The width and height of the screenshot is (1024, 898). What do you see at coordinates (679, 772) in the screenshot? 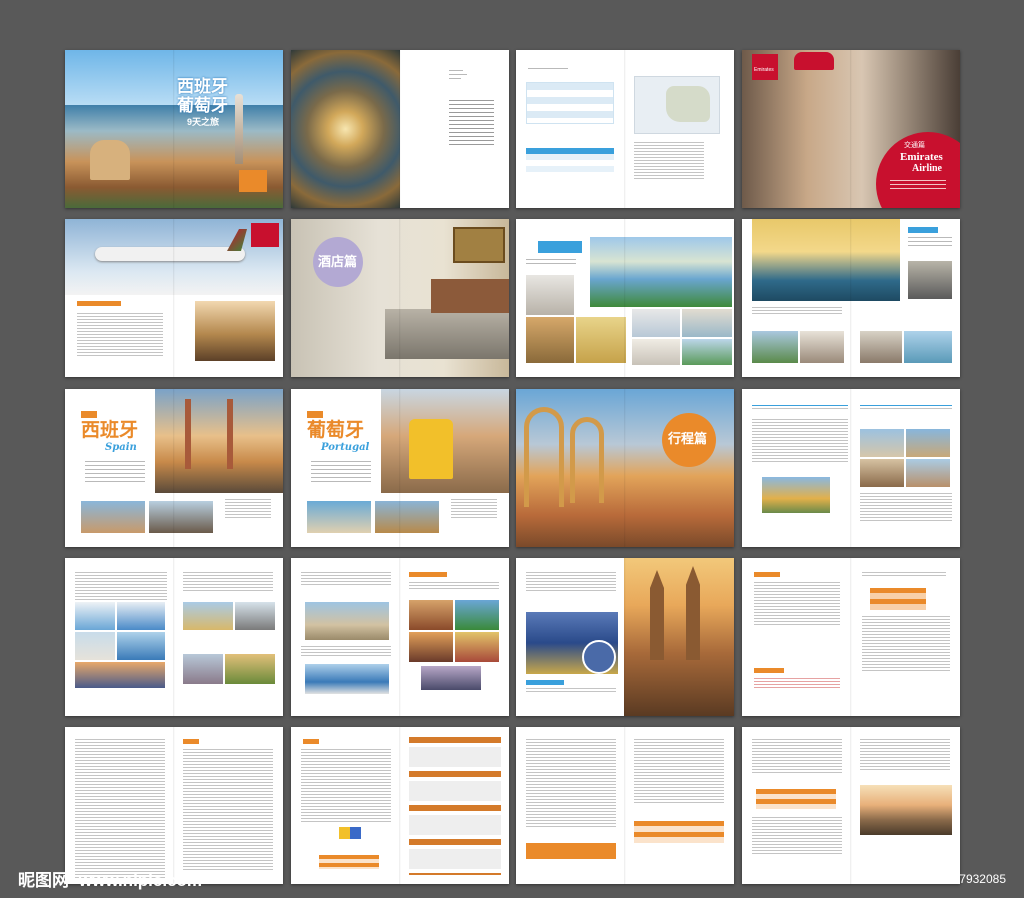
I see `terms3-right` at bounding box center [679, 772].